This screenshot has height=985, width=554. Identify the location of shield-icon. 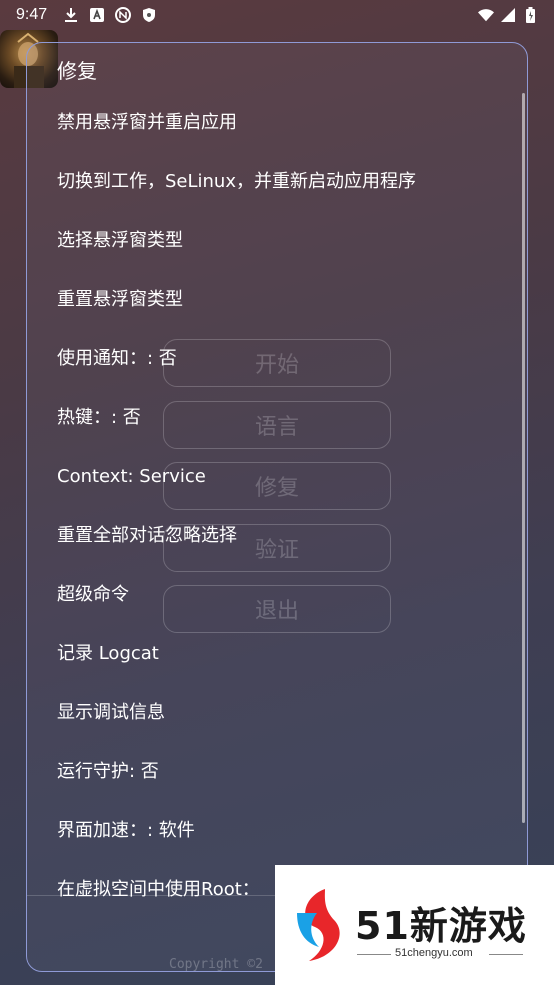
(149, 15).